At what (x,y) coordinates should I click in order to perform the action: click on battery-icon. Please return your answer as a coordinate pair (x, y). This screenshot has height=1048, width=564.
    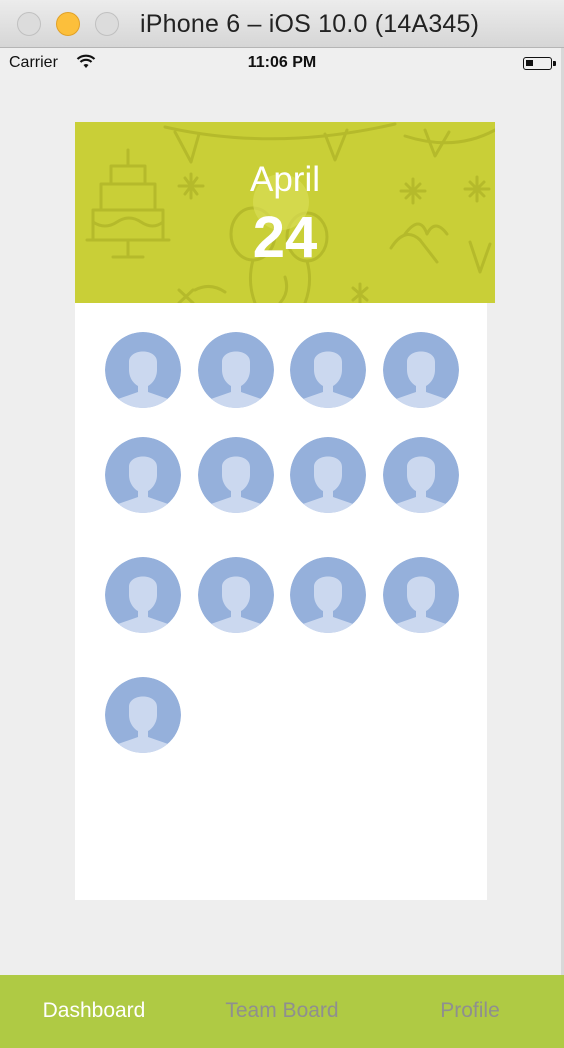
    Looking at the image, I should click on (539, 63).